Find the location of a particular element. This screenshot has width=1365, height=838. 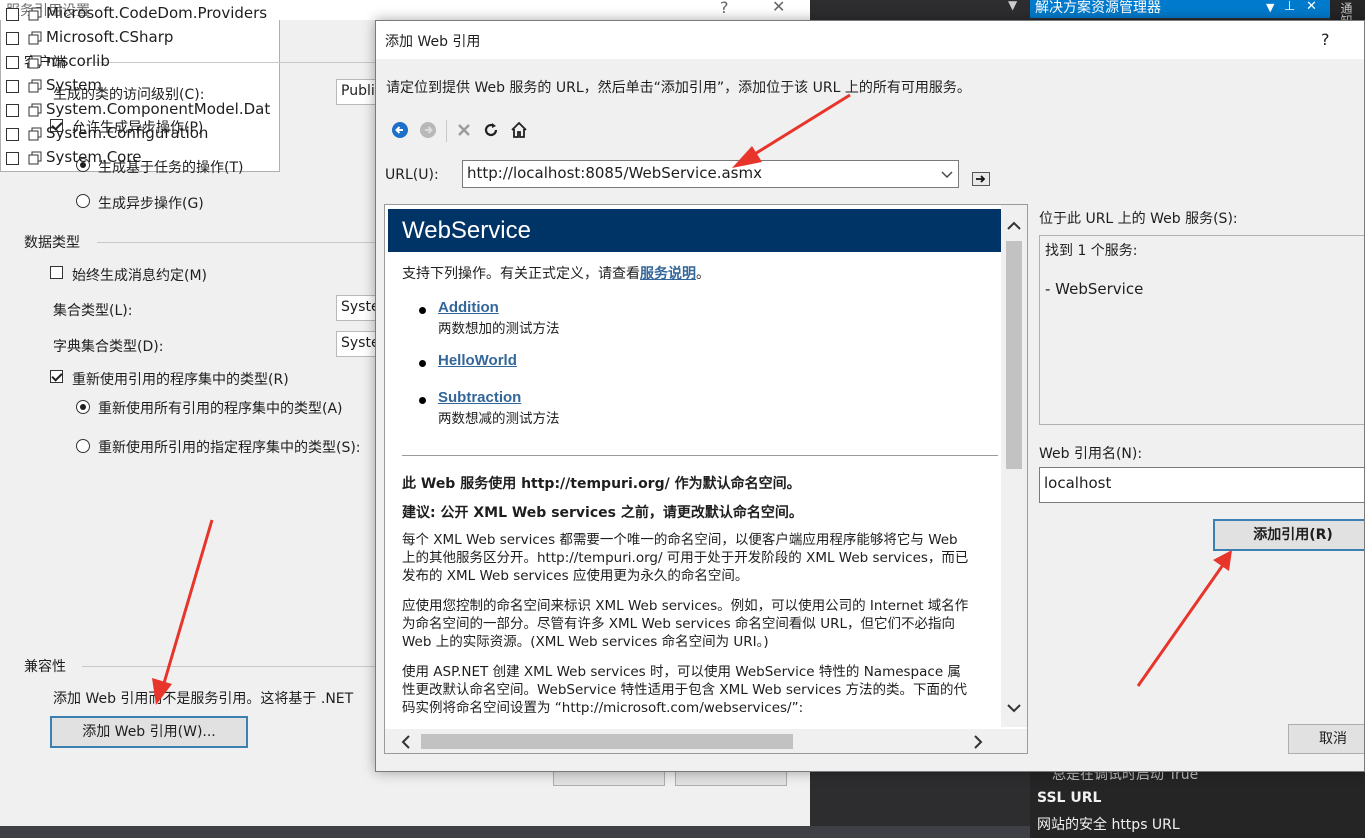

operations-intro: 支持下列操作。有关正式定义，请查看服务说明。 is located at coordinates (556, 273).